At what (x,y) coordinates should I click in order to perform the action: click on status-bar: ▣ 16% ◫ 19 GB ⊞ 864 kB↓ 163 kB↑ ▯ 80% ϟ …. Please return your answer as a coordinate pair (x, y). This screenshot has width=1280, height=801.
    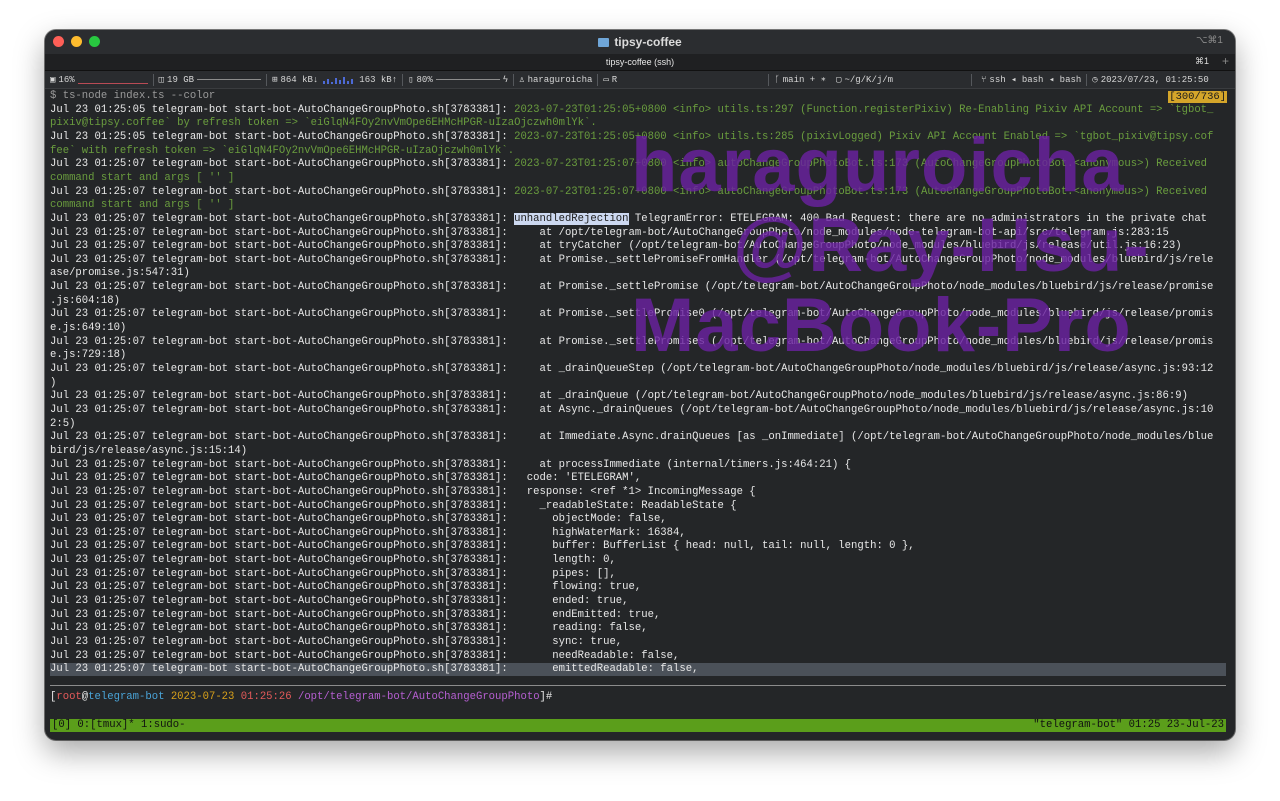
    Looking at the image, I should click on (640, 80).